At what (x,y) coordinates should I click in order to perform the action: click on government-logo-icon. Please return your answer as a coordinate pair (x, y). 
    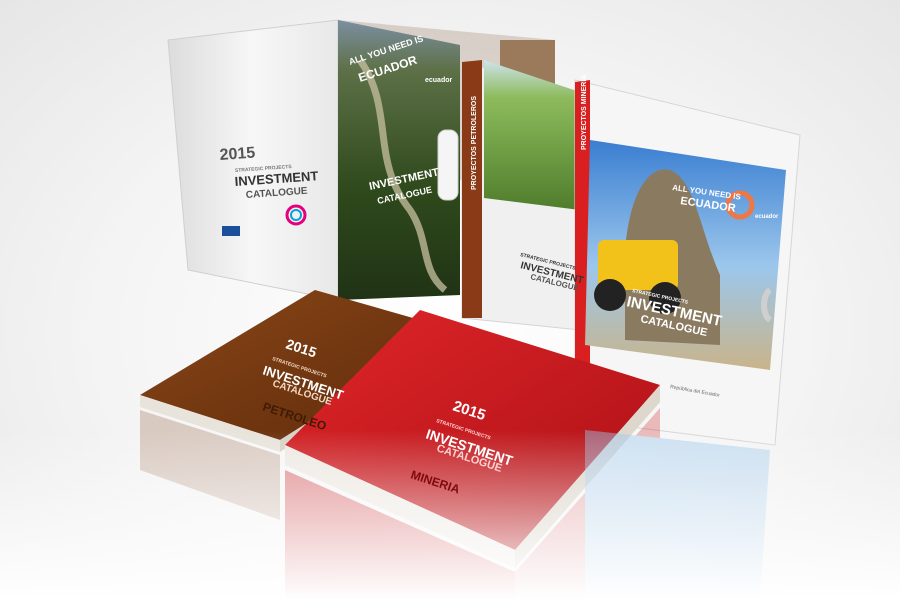
    Looking at the image, I should click on (231, 231).